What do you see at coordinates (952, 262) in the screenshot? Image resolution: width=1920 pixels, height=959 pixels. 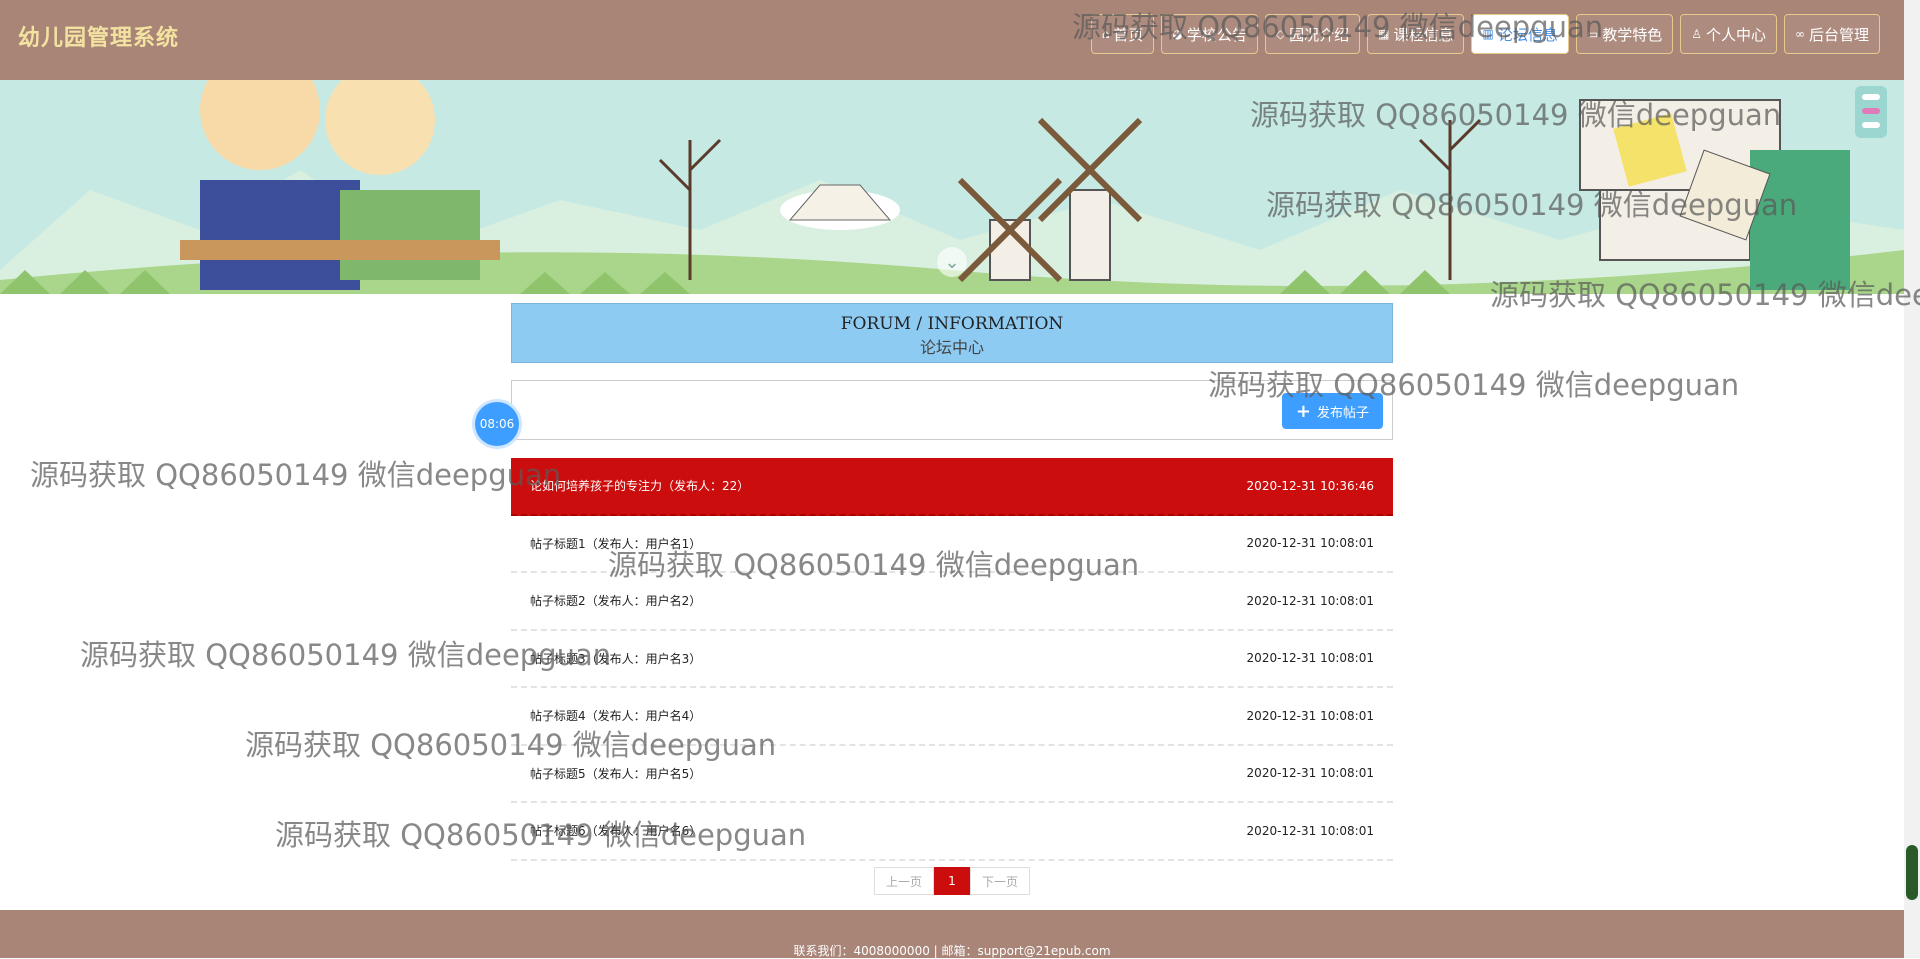 I see `chevron-down-icon: ⌄` at bounding box center [952, 262].